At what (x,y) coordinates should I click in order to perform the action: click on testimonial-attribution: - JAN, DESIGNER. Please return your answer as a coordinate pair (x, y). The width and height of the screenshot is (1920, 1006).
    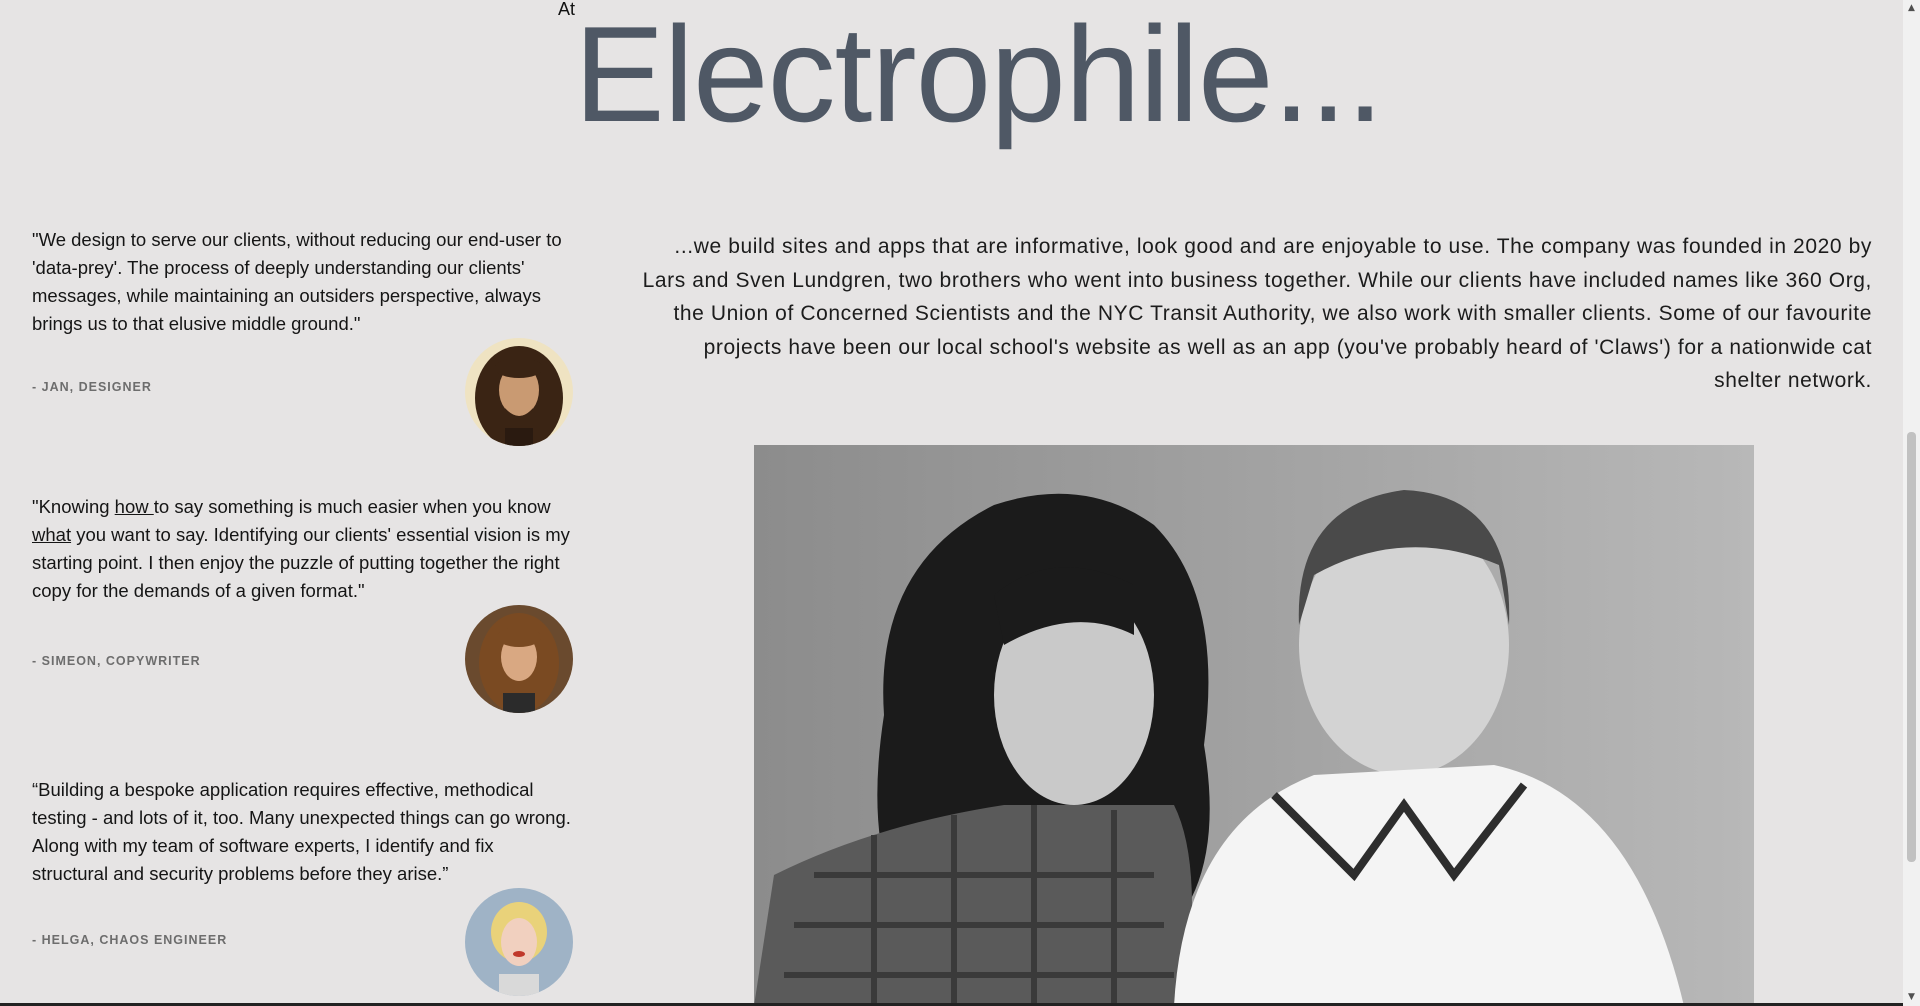
    Looking at the image, I should click on (92, 387).